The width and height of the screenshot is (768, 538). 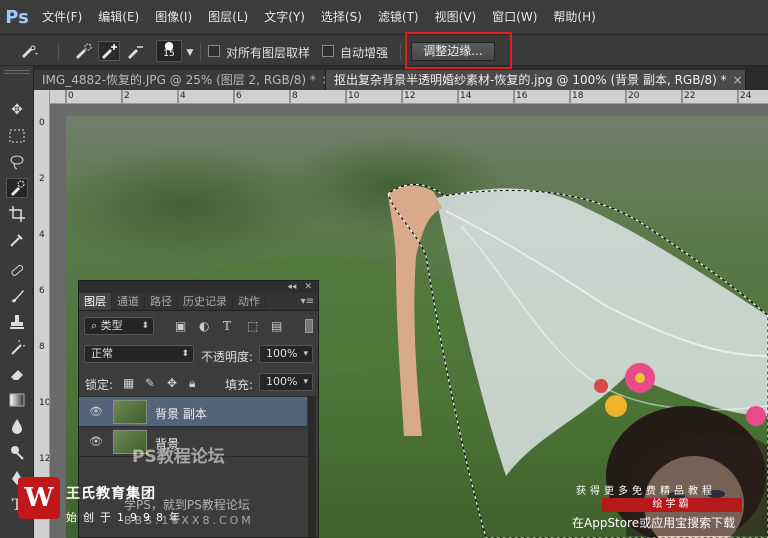 What do you see at coordinates (17, 72) in the screenshot?
I see `toolbar-grip` at bounding box center [17, 72].